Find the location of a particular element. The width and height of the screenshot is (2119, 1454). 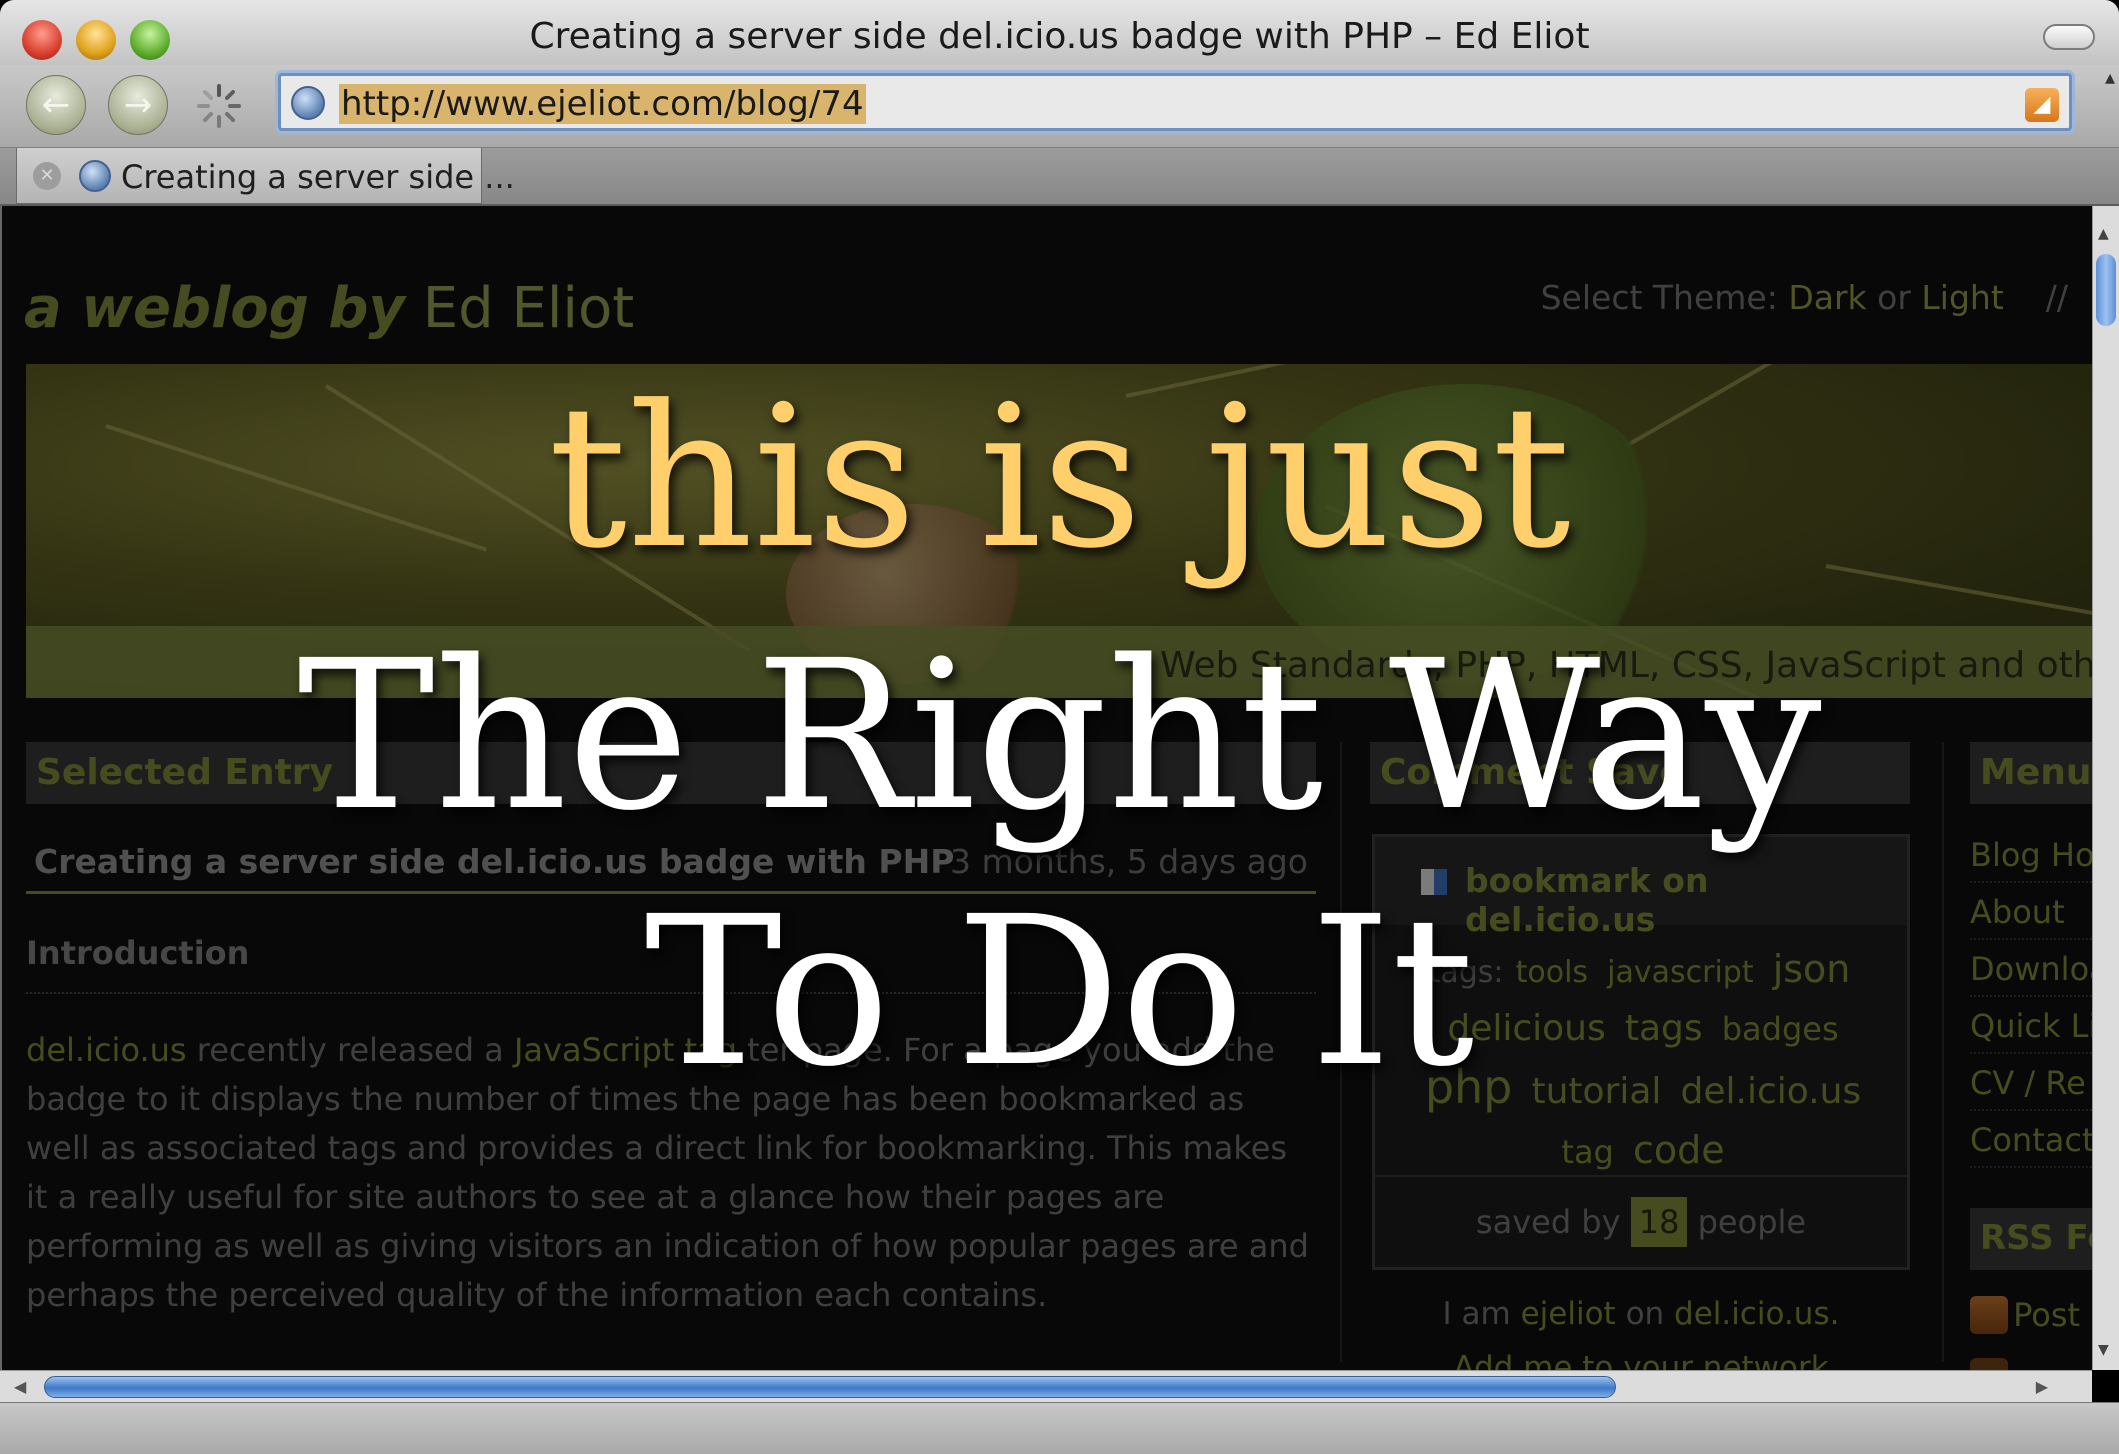

horizontal-scrollbar: ◀ ▶ is located at coordinates (1046, 1386).